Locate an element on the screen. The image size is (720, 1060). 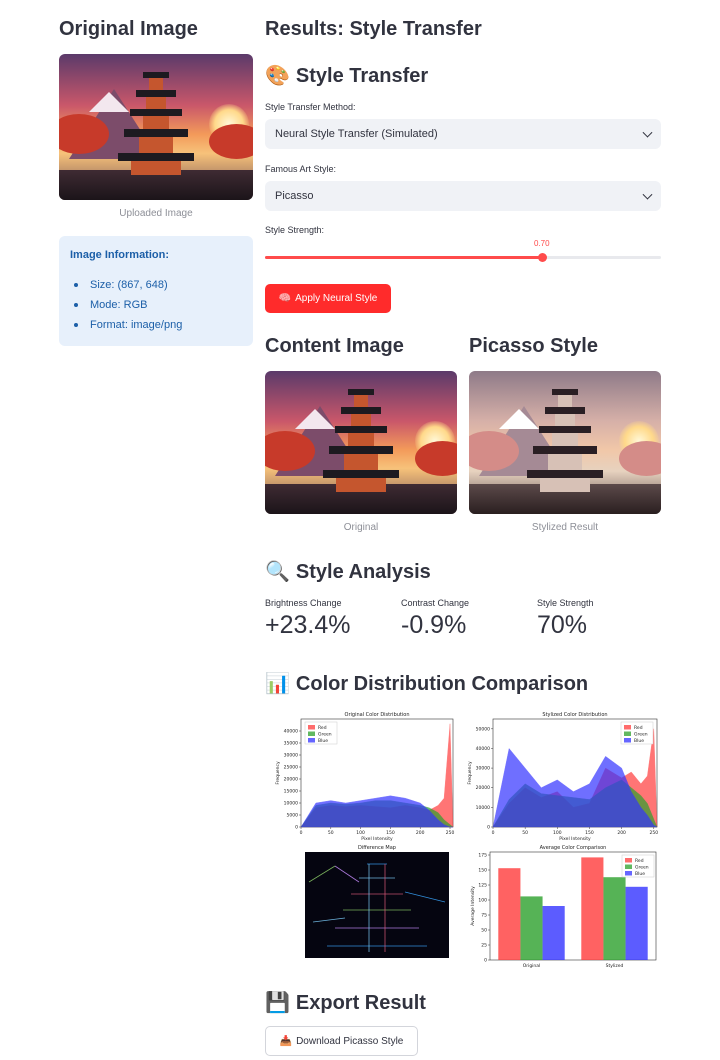
y-tick-label: 75 is located at coordinates (484, 916).